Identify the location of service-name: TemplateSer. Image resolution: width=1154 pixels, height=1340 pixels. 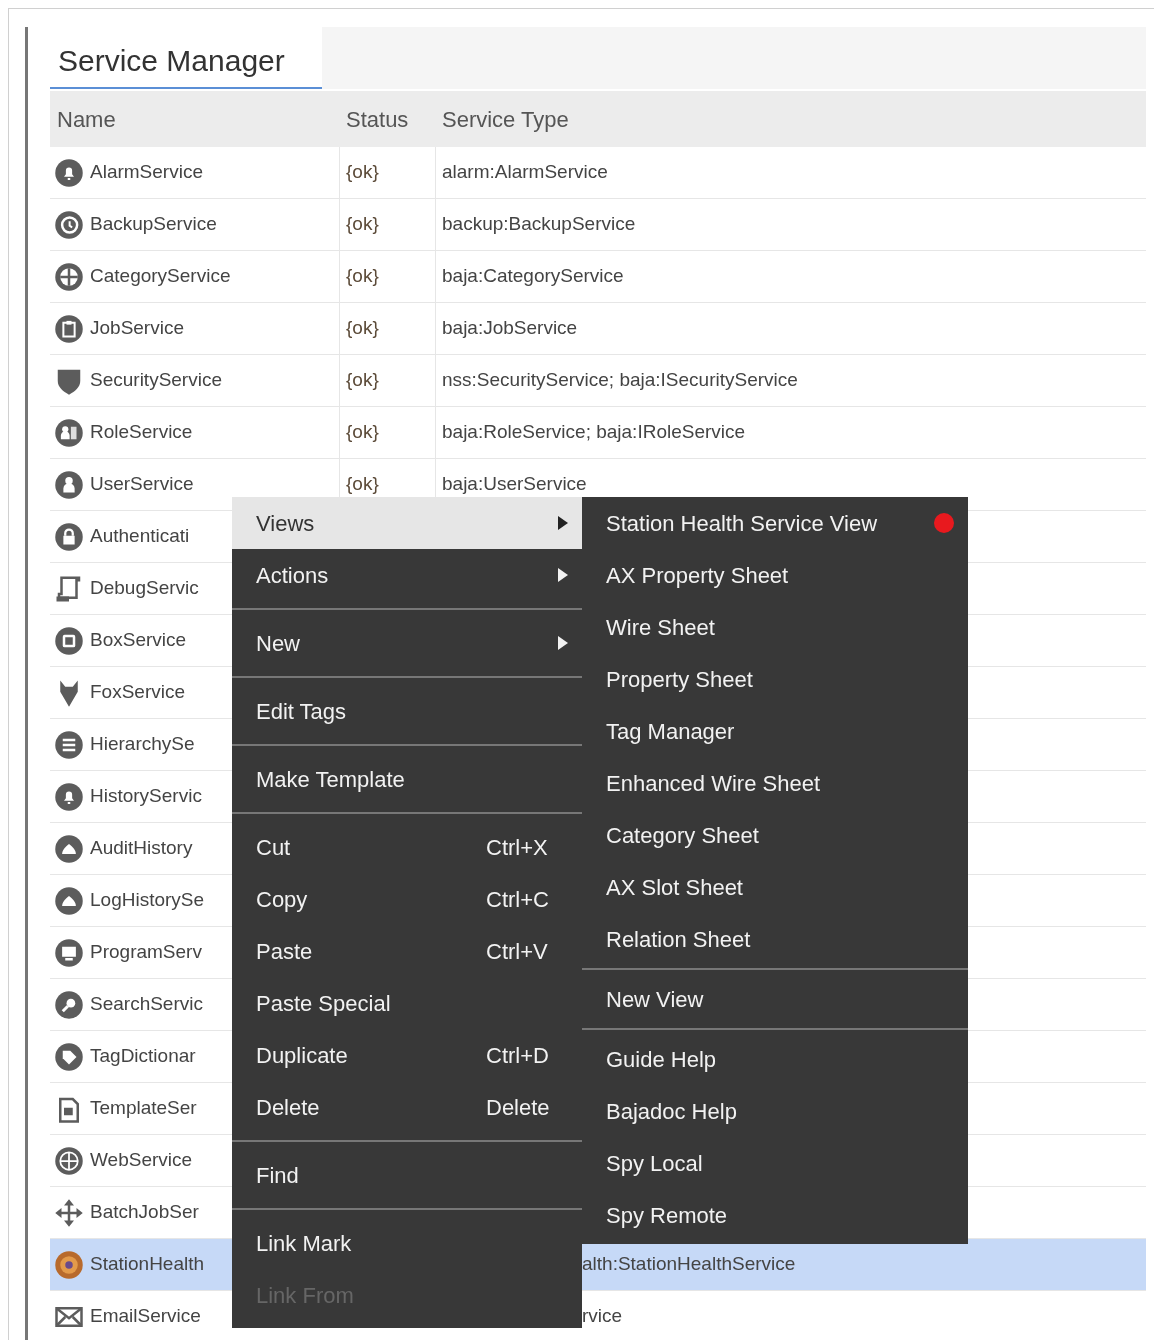
(143, 1108).